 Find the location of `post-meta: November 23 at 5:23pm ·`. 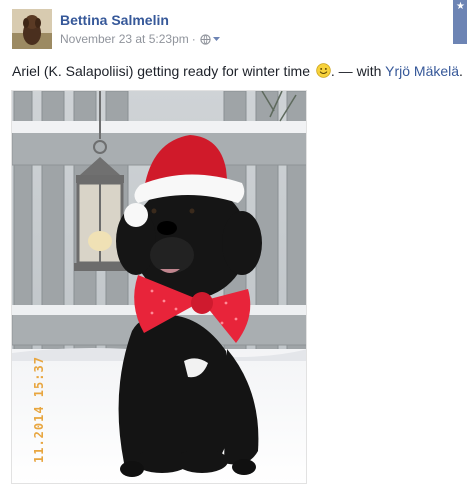

post-meta: November 23 at 5:23pm · is located at coordinates (140, 39).